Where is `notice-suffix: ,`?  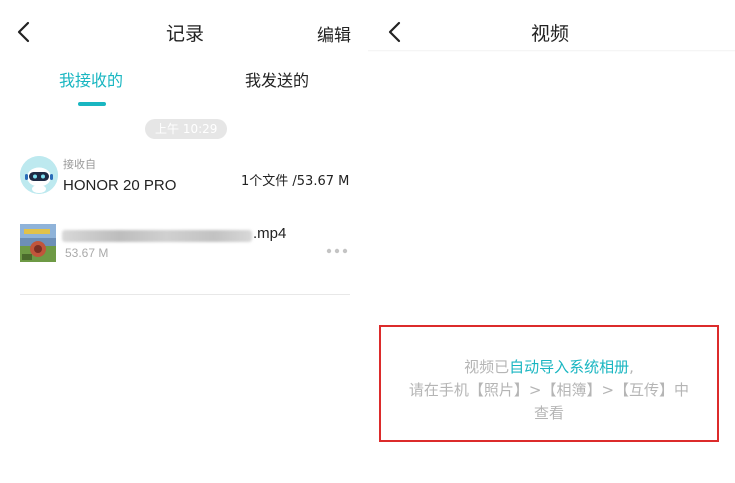
notice-suffix: , is located at coordinates (631, 367).